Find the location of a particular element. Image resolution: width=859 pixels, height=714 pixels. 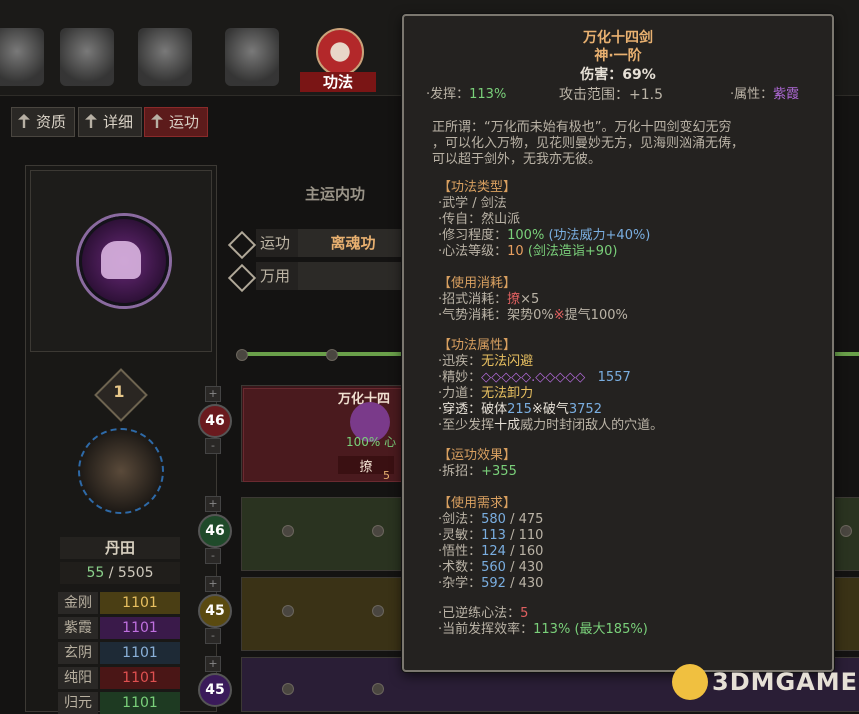

attr-row: 金刚 1101 is located at coordinates (120, 603).